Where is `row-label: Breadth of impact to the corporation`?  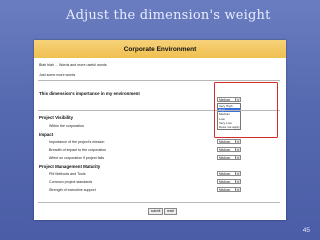 row-label: Breadth of impact to the corporation is located at coordinates (78, 150).